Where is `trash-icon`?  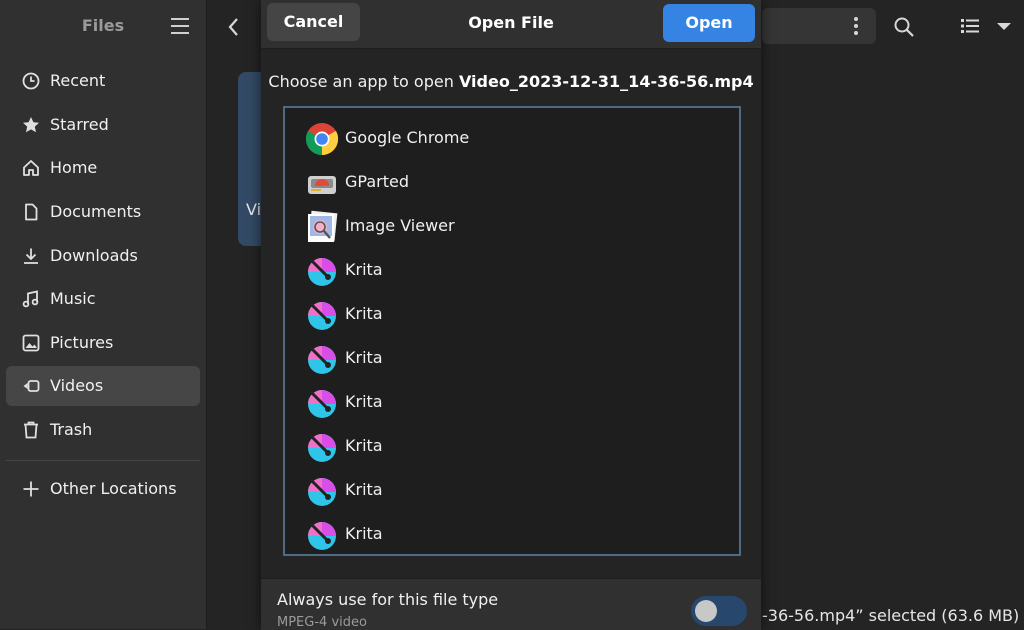 trash-icon is located at coordinates (31, 430).